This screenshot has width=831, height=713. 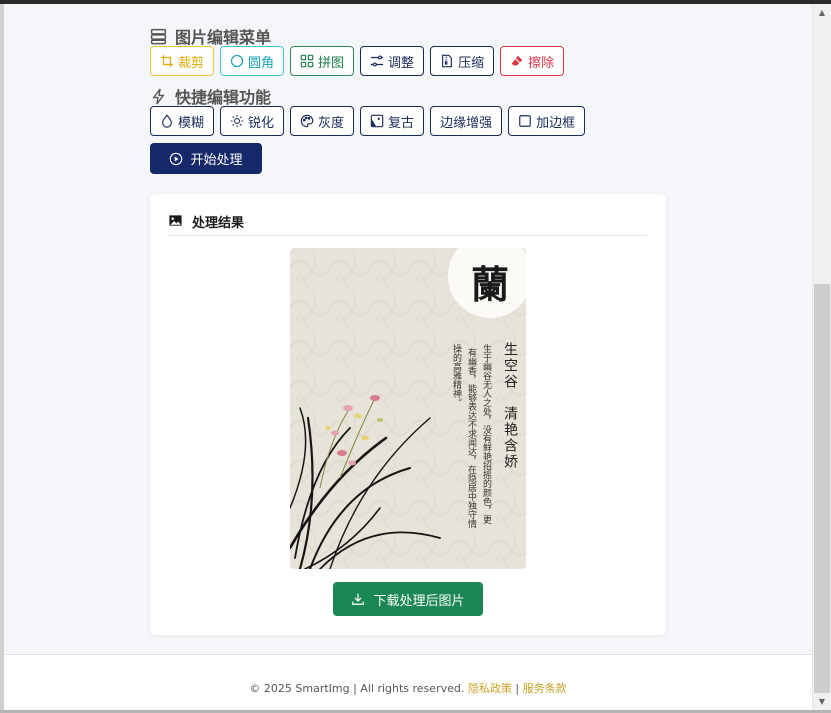 I want to click on download-button: 下载处理后图片, so click(x=408, y=599).